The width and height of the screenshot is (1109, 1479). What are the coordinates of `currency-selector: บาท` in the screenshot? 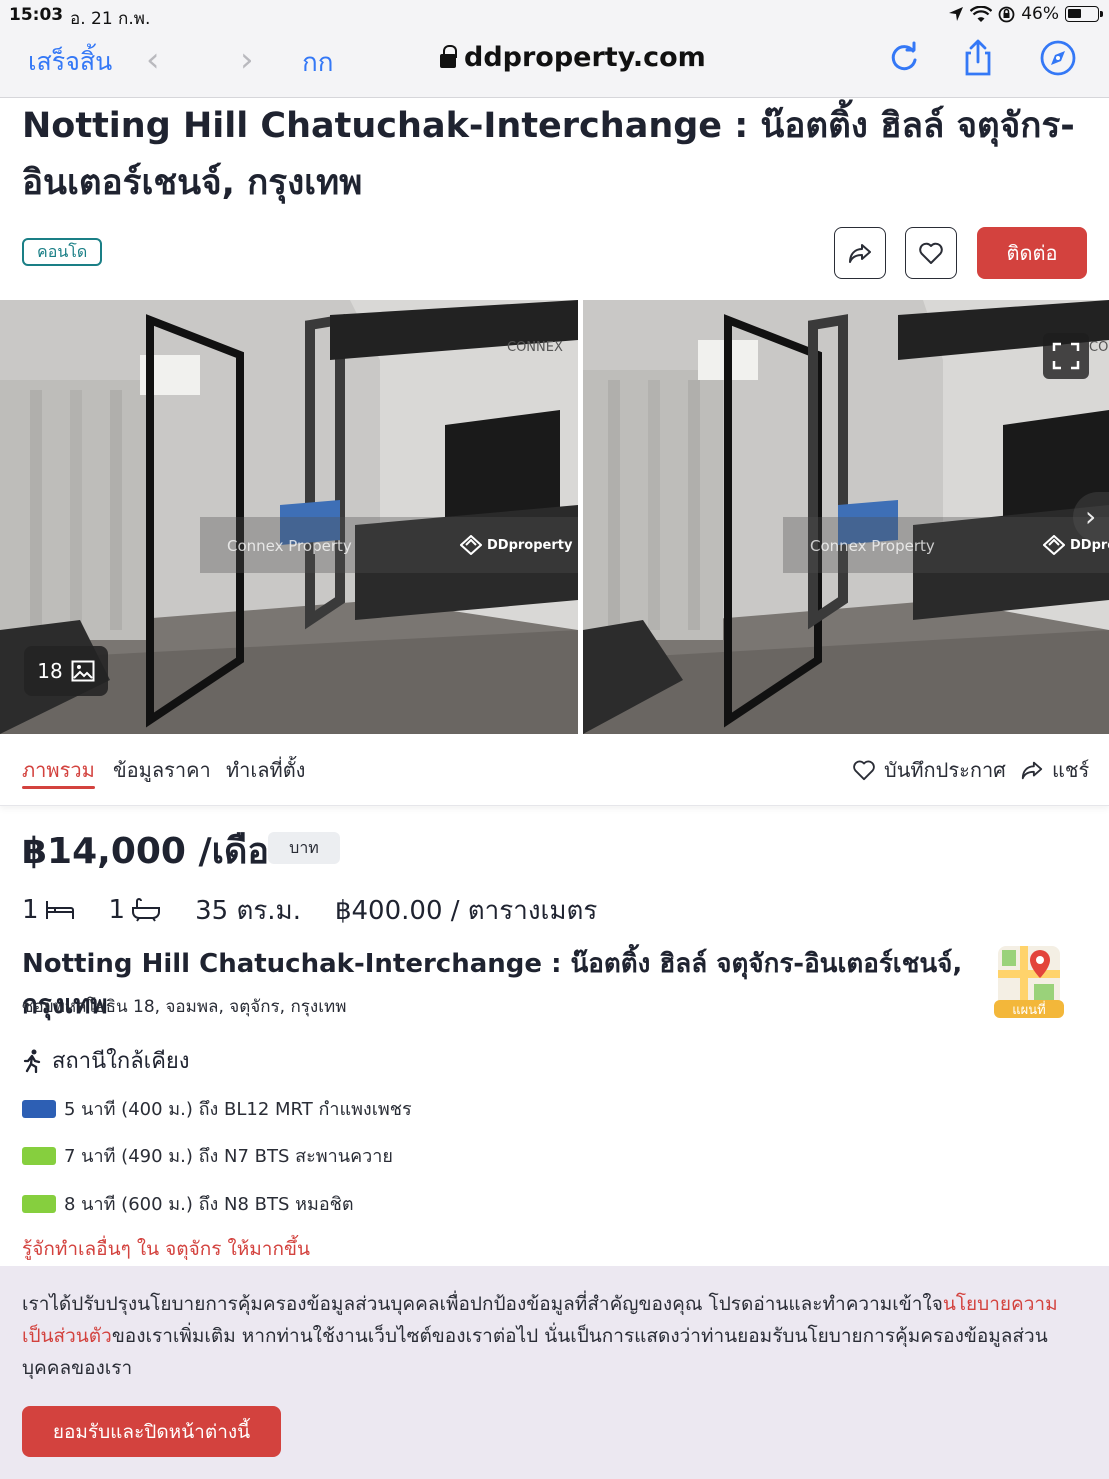 It's located at (304, 848).